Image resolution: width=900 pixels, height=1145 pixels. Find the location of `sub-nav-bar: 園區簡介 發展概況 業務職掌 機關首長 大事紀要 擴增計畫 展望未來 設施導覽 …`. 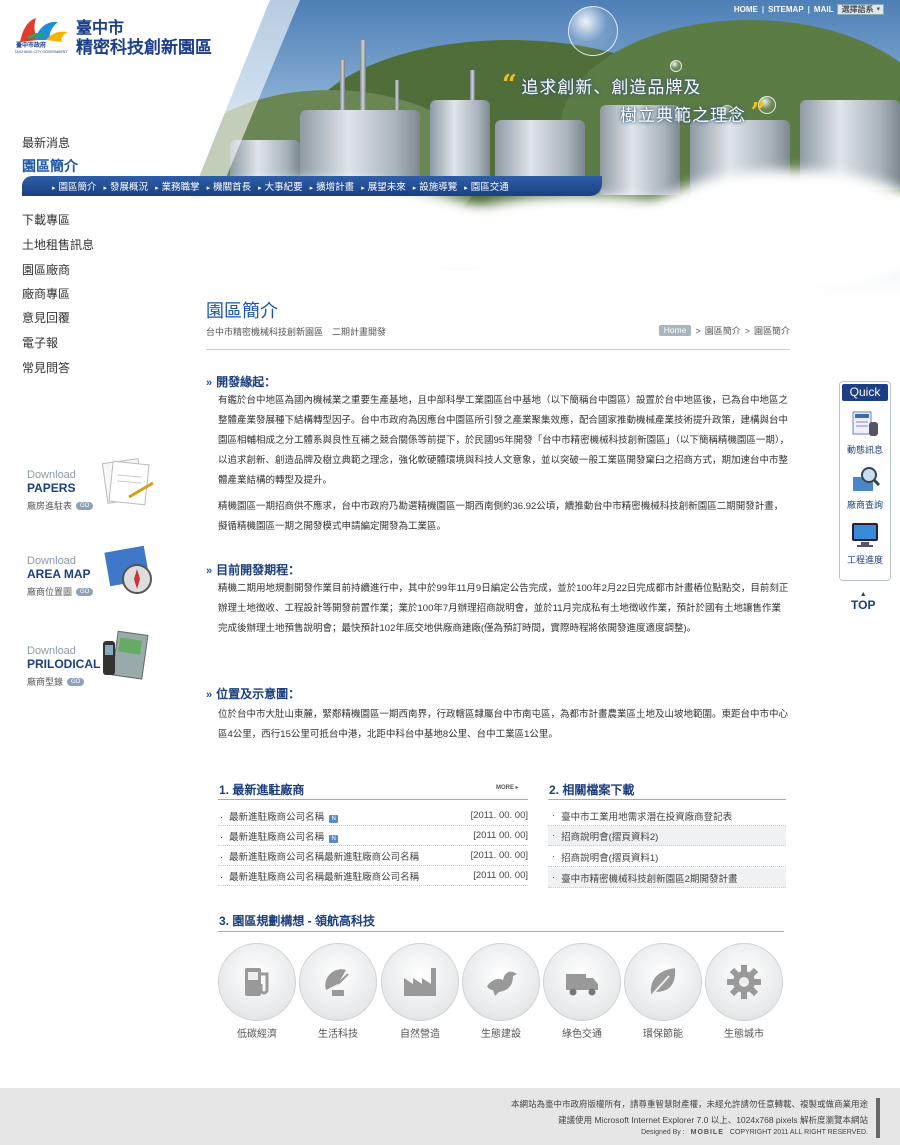

sub-nav-bar: 園區簡介 發展概況 業務職掌 機關首長 大事紀要 擴增計畫 展望未來 設施導覽 … is located at coordinates (312, 186).